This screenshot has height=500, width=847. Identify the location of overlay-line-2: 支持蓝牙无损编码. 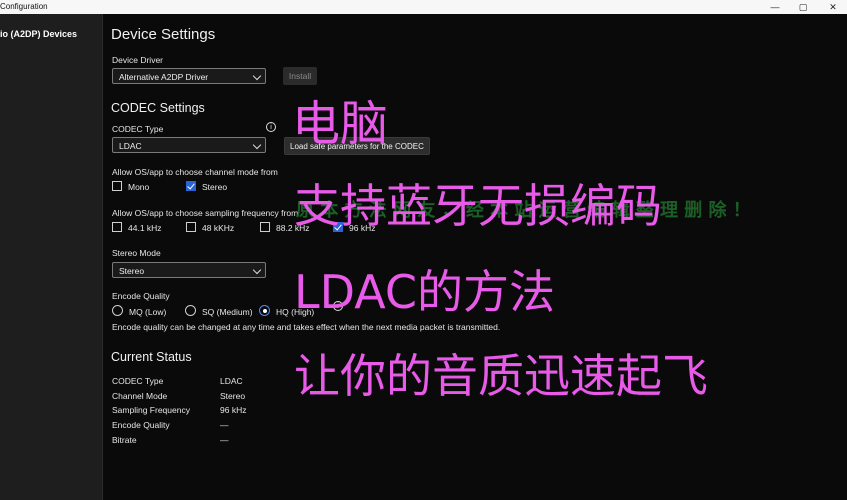
(478, 206).